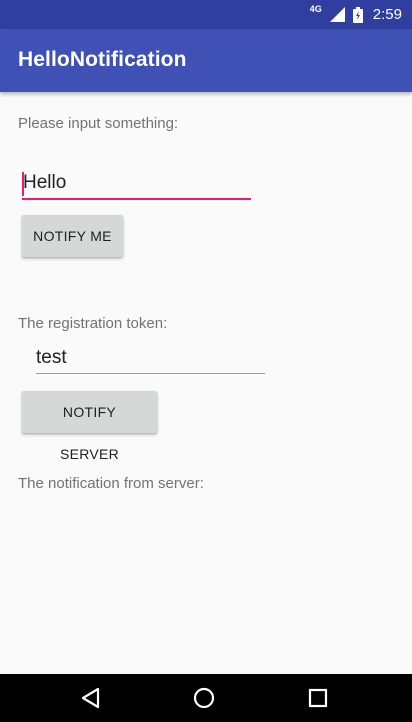 The width and height of the screenshot is (412, 722). What do you see at coordinates (136, 186) in the screenshot?
I see `input-field: Hello` at bounding box center [136, 186].